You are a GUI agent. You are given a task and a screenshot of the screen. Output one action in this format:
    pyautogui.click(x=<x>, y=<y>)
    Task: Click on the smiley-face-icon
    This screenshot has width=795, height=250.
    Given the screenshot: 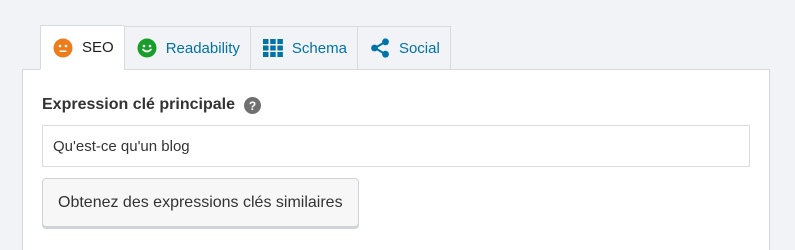 What is the action you would take?
    pyautogui.click(x=147, y=48)
    